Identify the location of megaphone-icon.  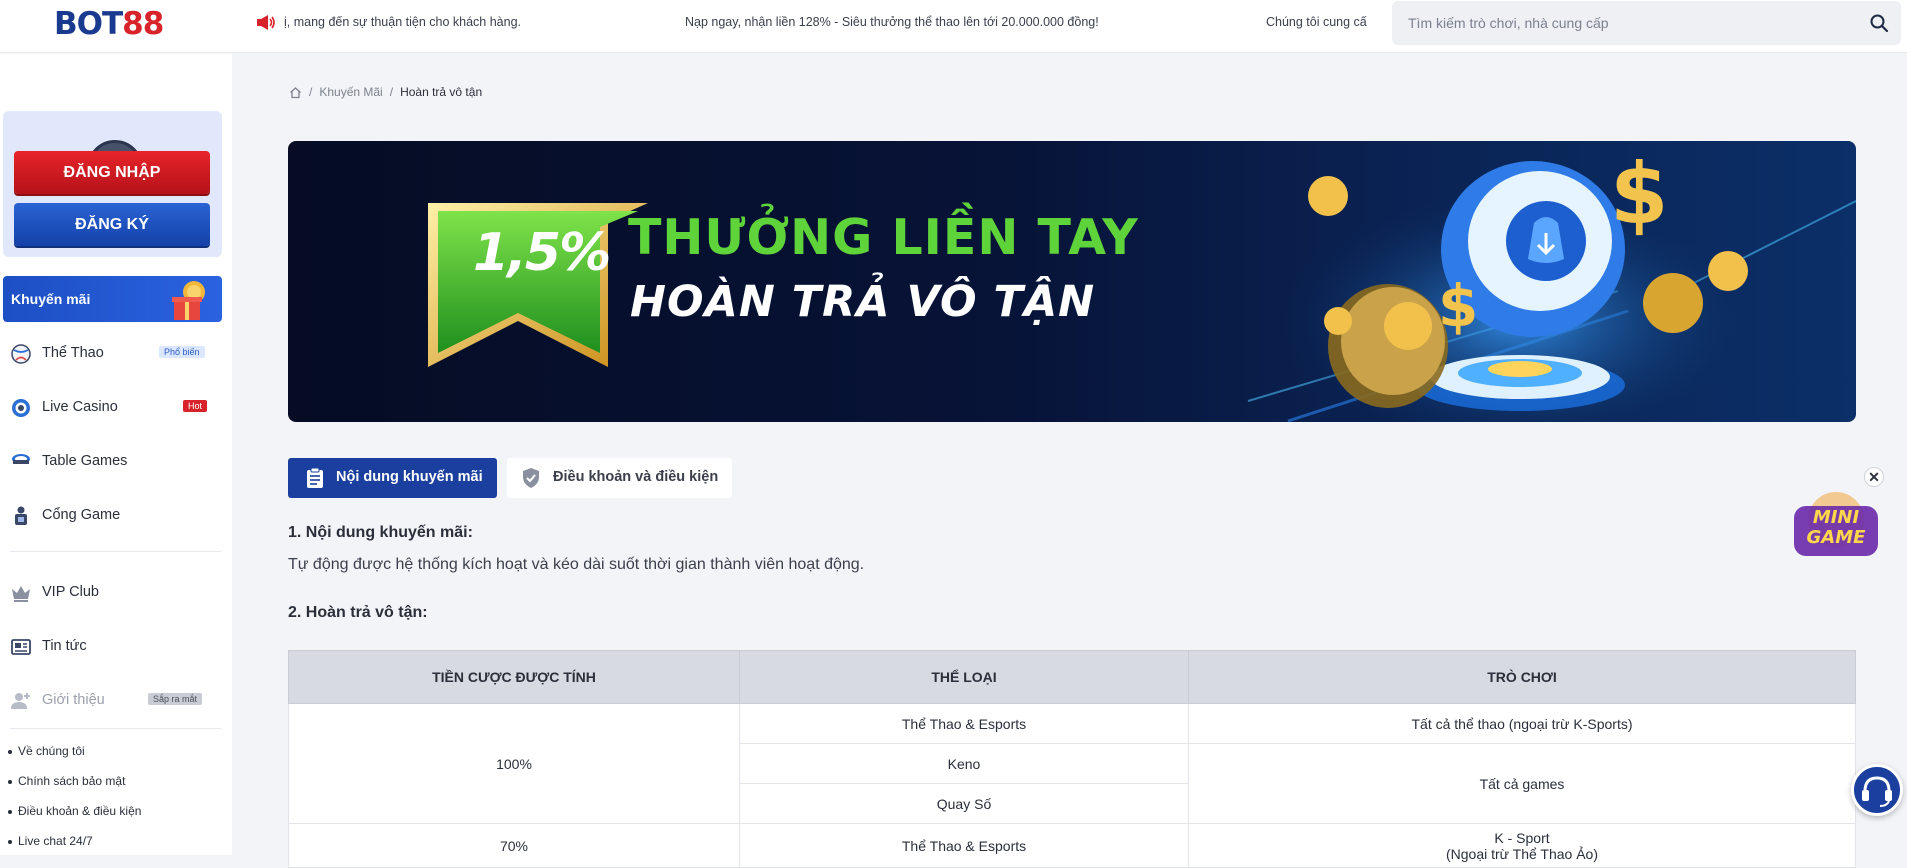
(266, 22).